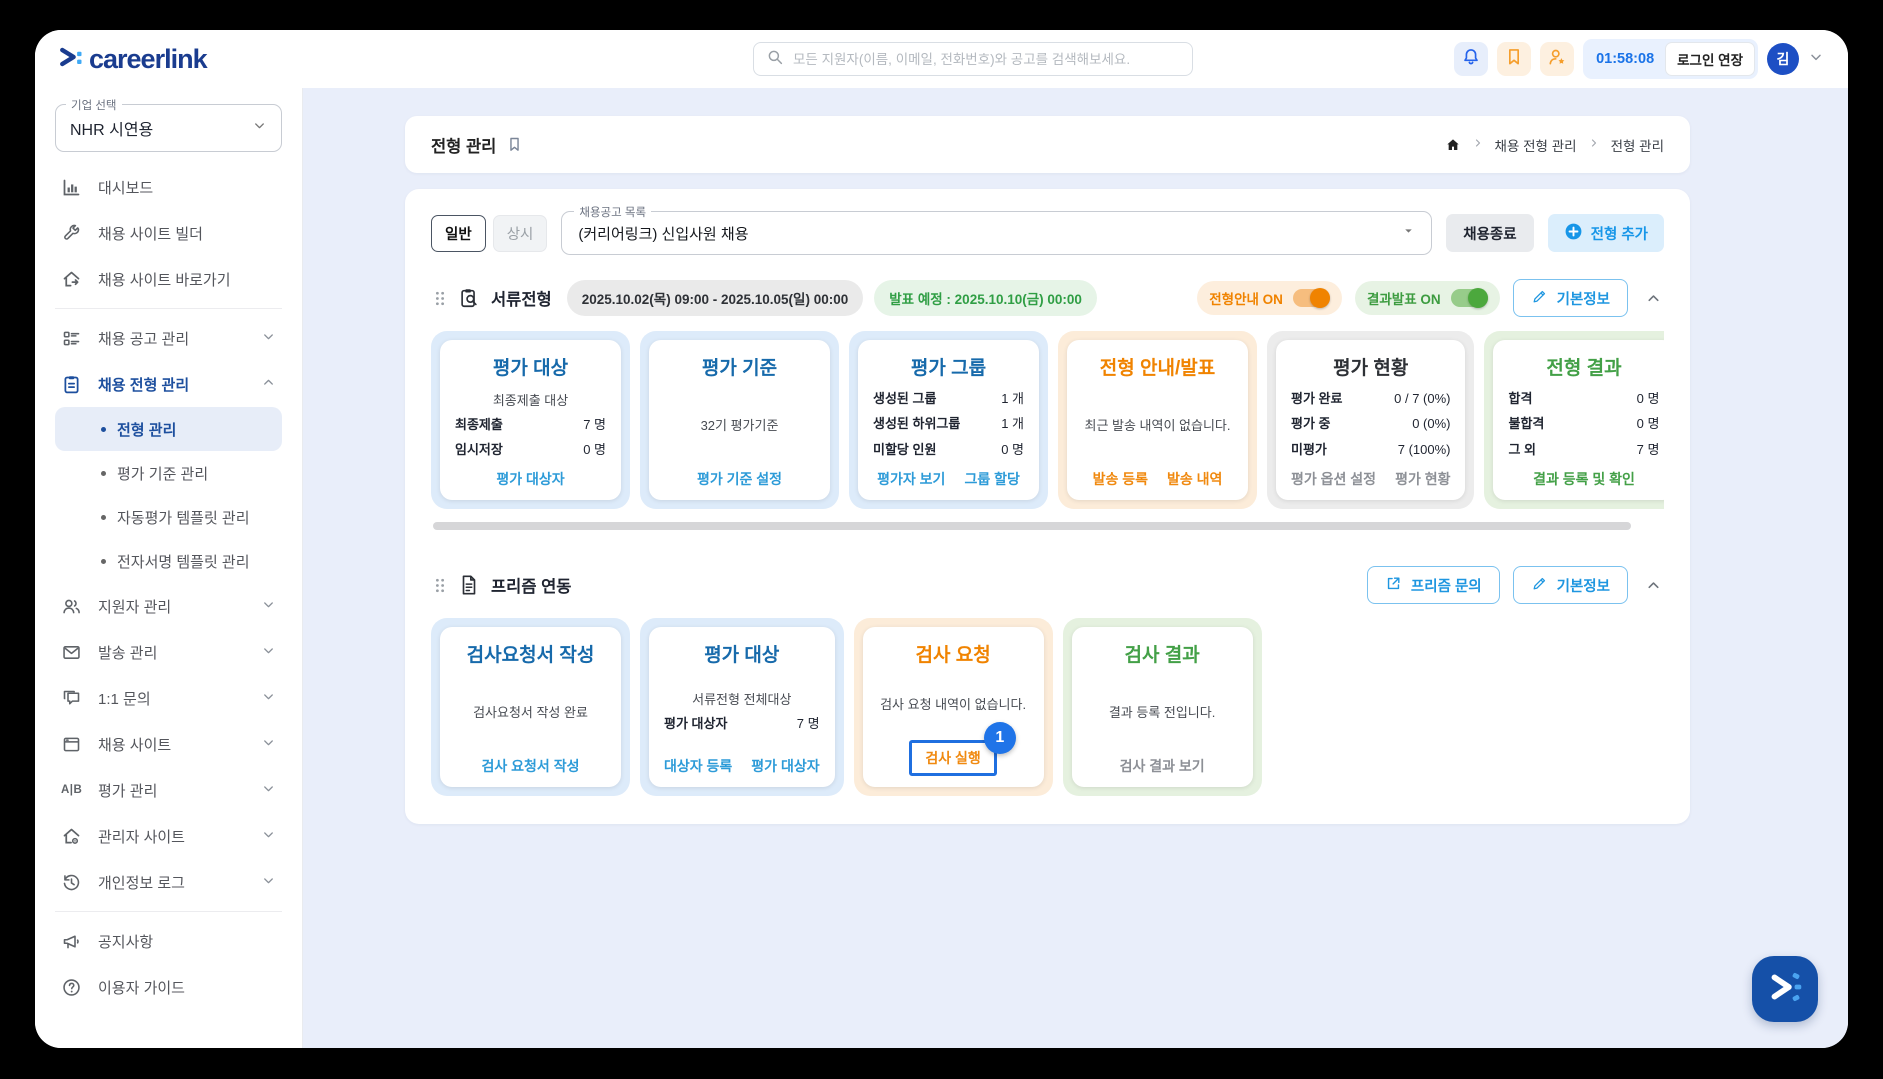 Image resolution: width=1883 pixels, height=1079 pixels. What do you see at coordinates (1453, 145) in the screenshot?
I see `home-icon` at bounding box center [1453, 145].